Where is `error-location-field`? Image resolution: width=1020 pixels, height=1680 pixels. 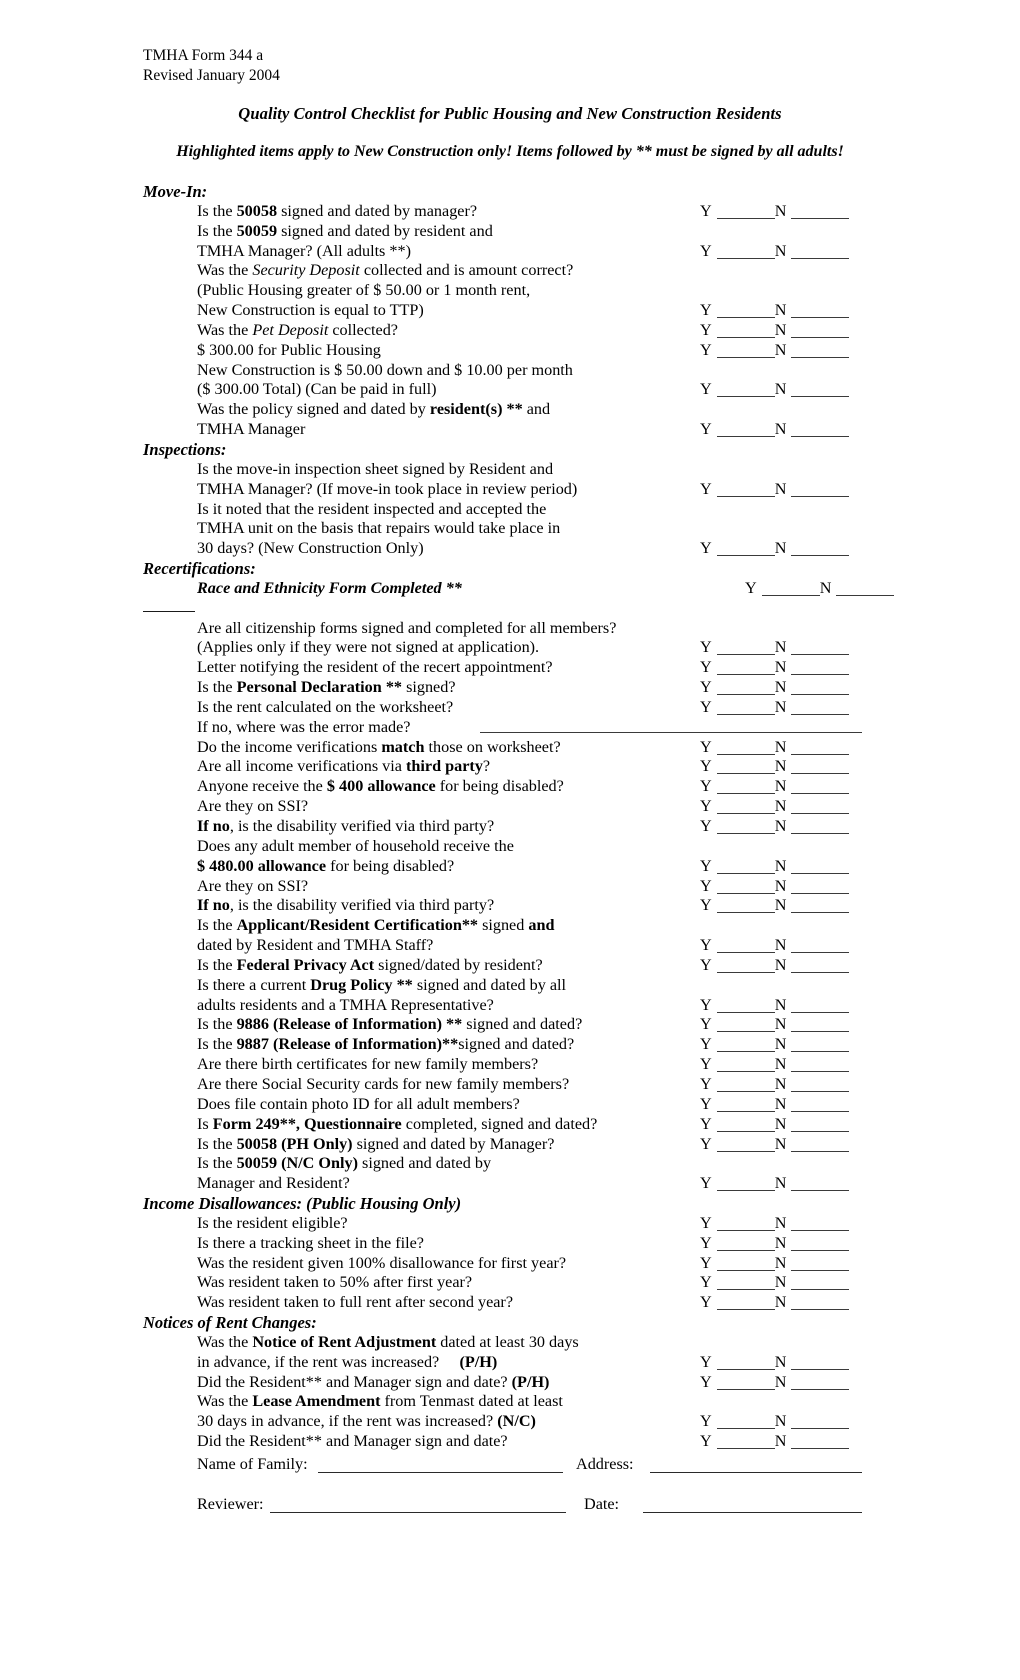 error-location-field is located at coordinates (671, 732).